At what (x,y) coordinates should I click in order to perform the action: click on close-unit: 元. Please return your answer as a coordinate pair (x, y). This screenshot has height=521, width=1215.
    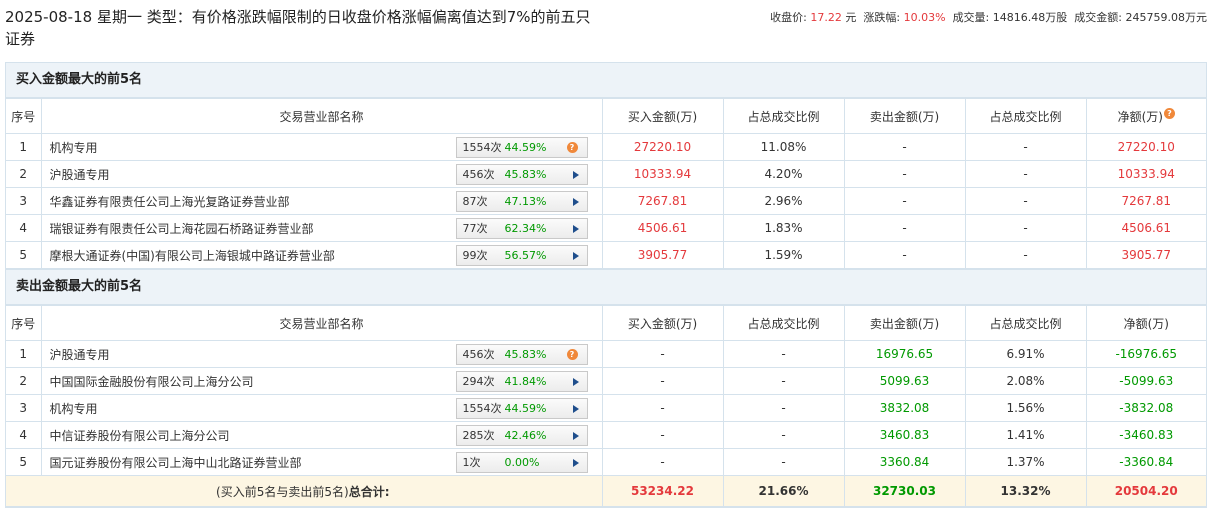
    Looking at the image, I should click on (851, 17).